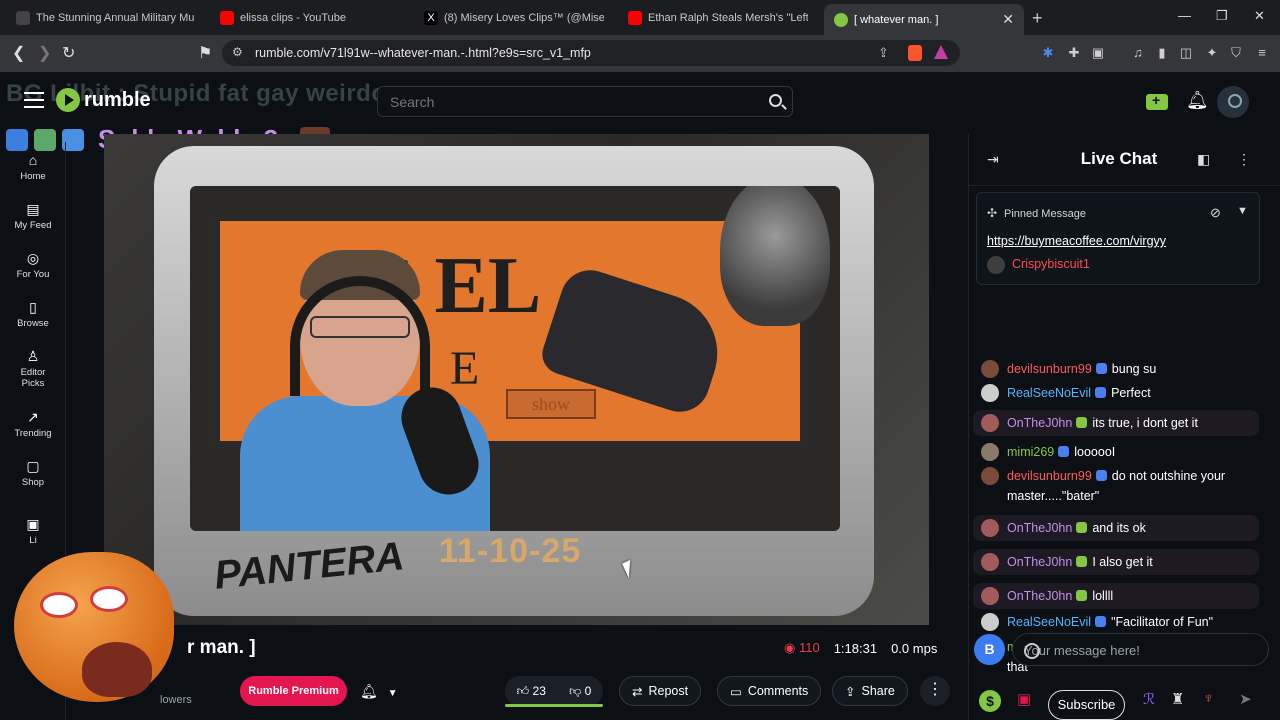 This screenshot has width=1280, height=720. What do you see at coordinates (924, 19) in the screenshot?
I see `browser-tab-active: [ whatever man. ] ✕` at bounding box center [924, 19].